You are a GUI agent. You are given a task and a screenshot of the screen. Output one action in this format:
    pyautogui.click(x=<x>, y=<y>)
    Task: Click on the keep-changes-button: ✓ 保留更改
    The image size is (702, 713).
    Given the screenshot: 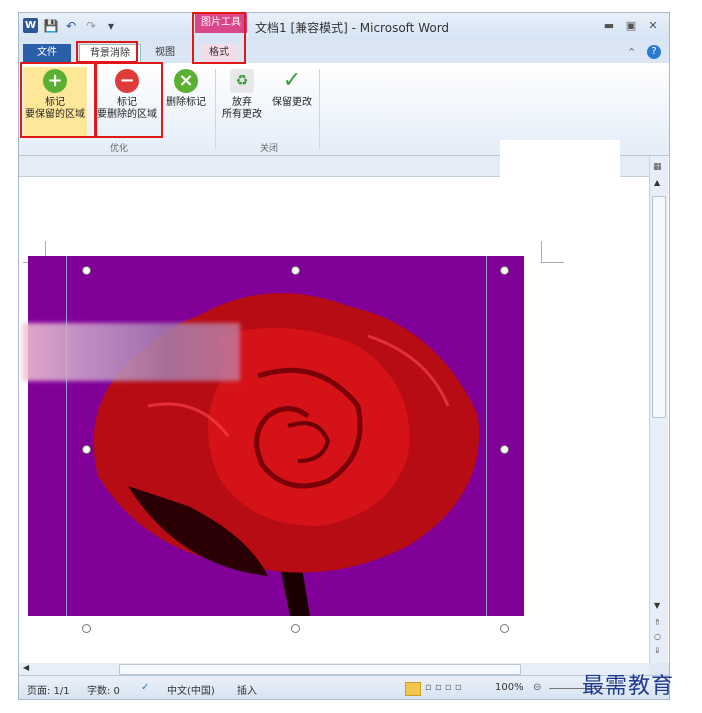 What is the action you would take?
    pyautogui.click(x=292, y=102)
    